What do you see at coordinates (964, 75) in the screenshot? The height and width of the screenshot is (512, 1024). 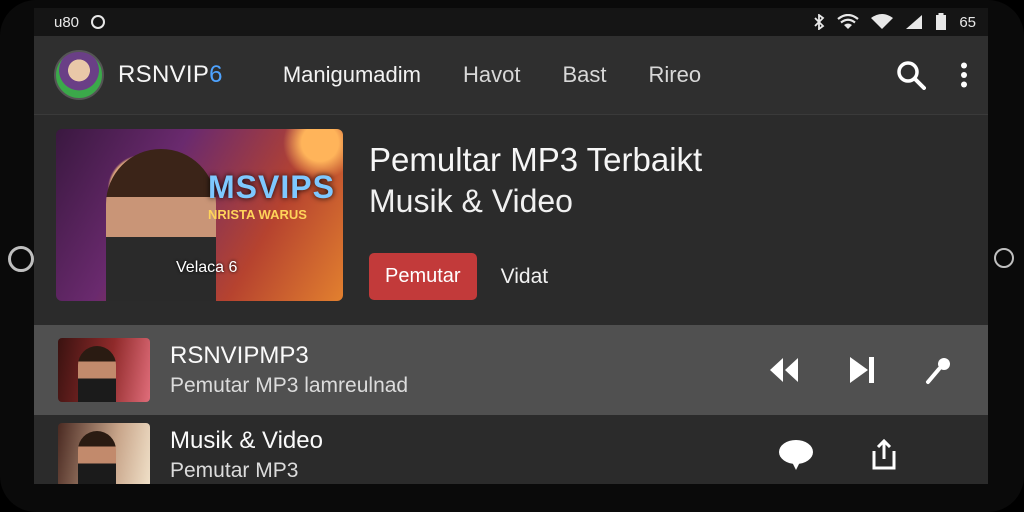 I see `more-vert-icon` at bounding box center [964, 75].